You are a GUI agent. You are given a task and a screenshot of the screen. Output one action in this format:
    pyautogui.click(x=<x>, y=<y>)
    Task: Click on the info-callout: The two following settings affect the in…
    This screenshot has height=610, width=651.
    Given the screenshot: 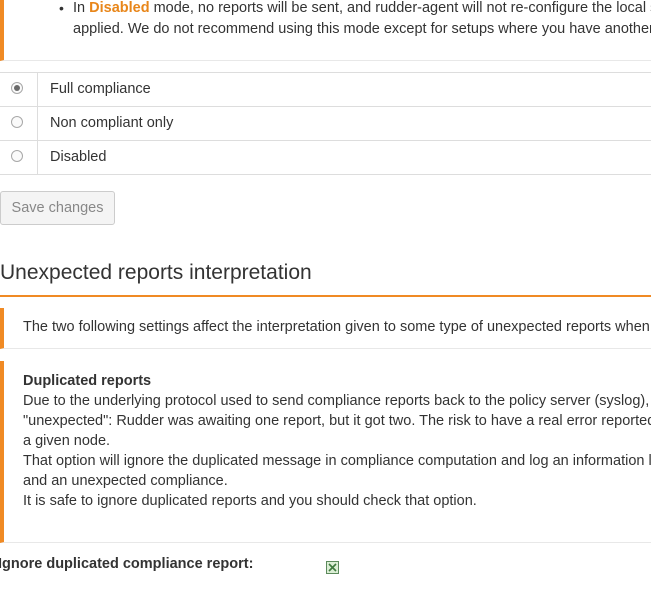 What is the action you would take?
    pyautogui.click(x=325, y=328)
    